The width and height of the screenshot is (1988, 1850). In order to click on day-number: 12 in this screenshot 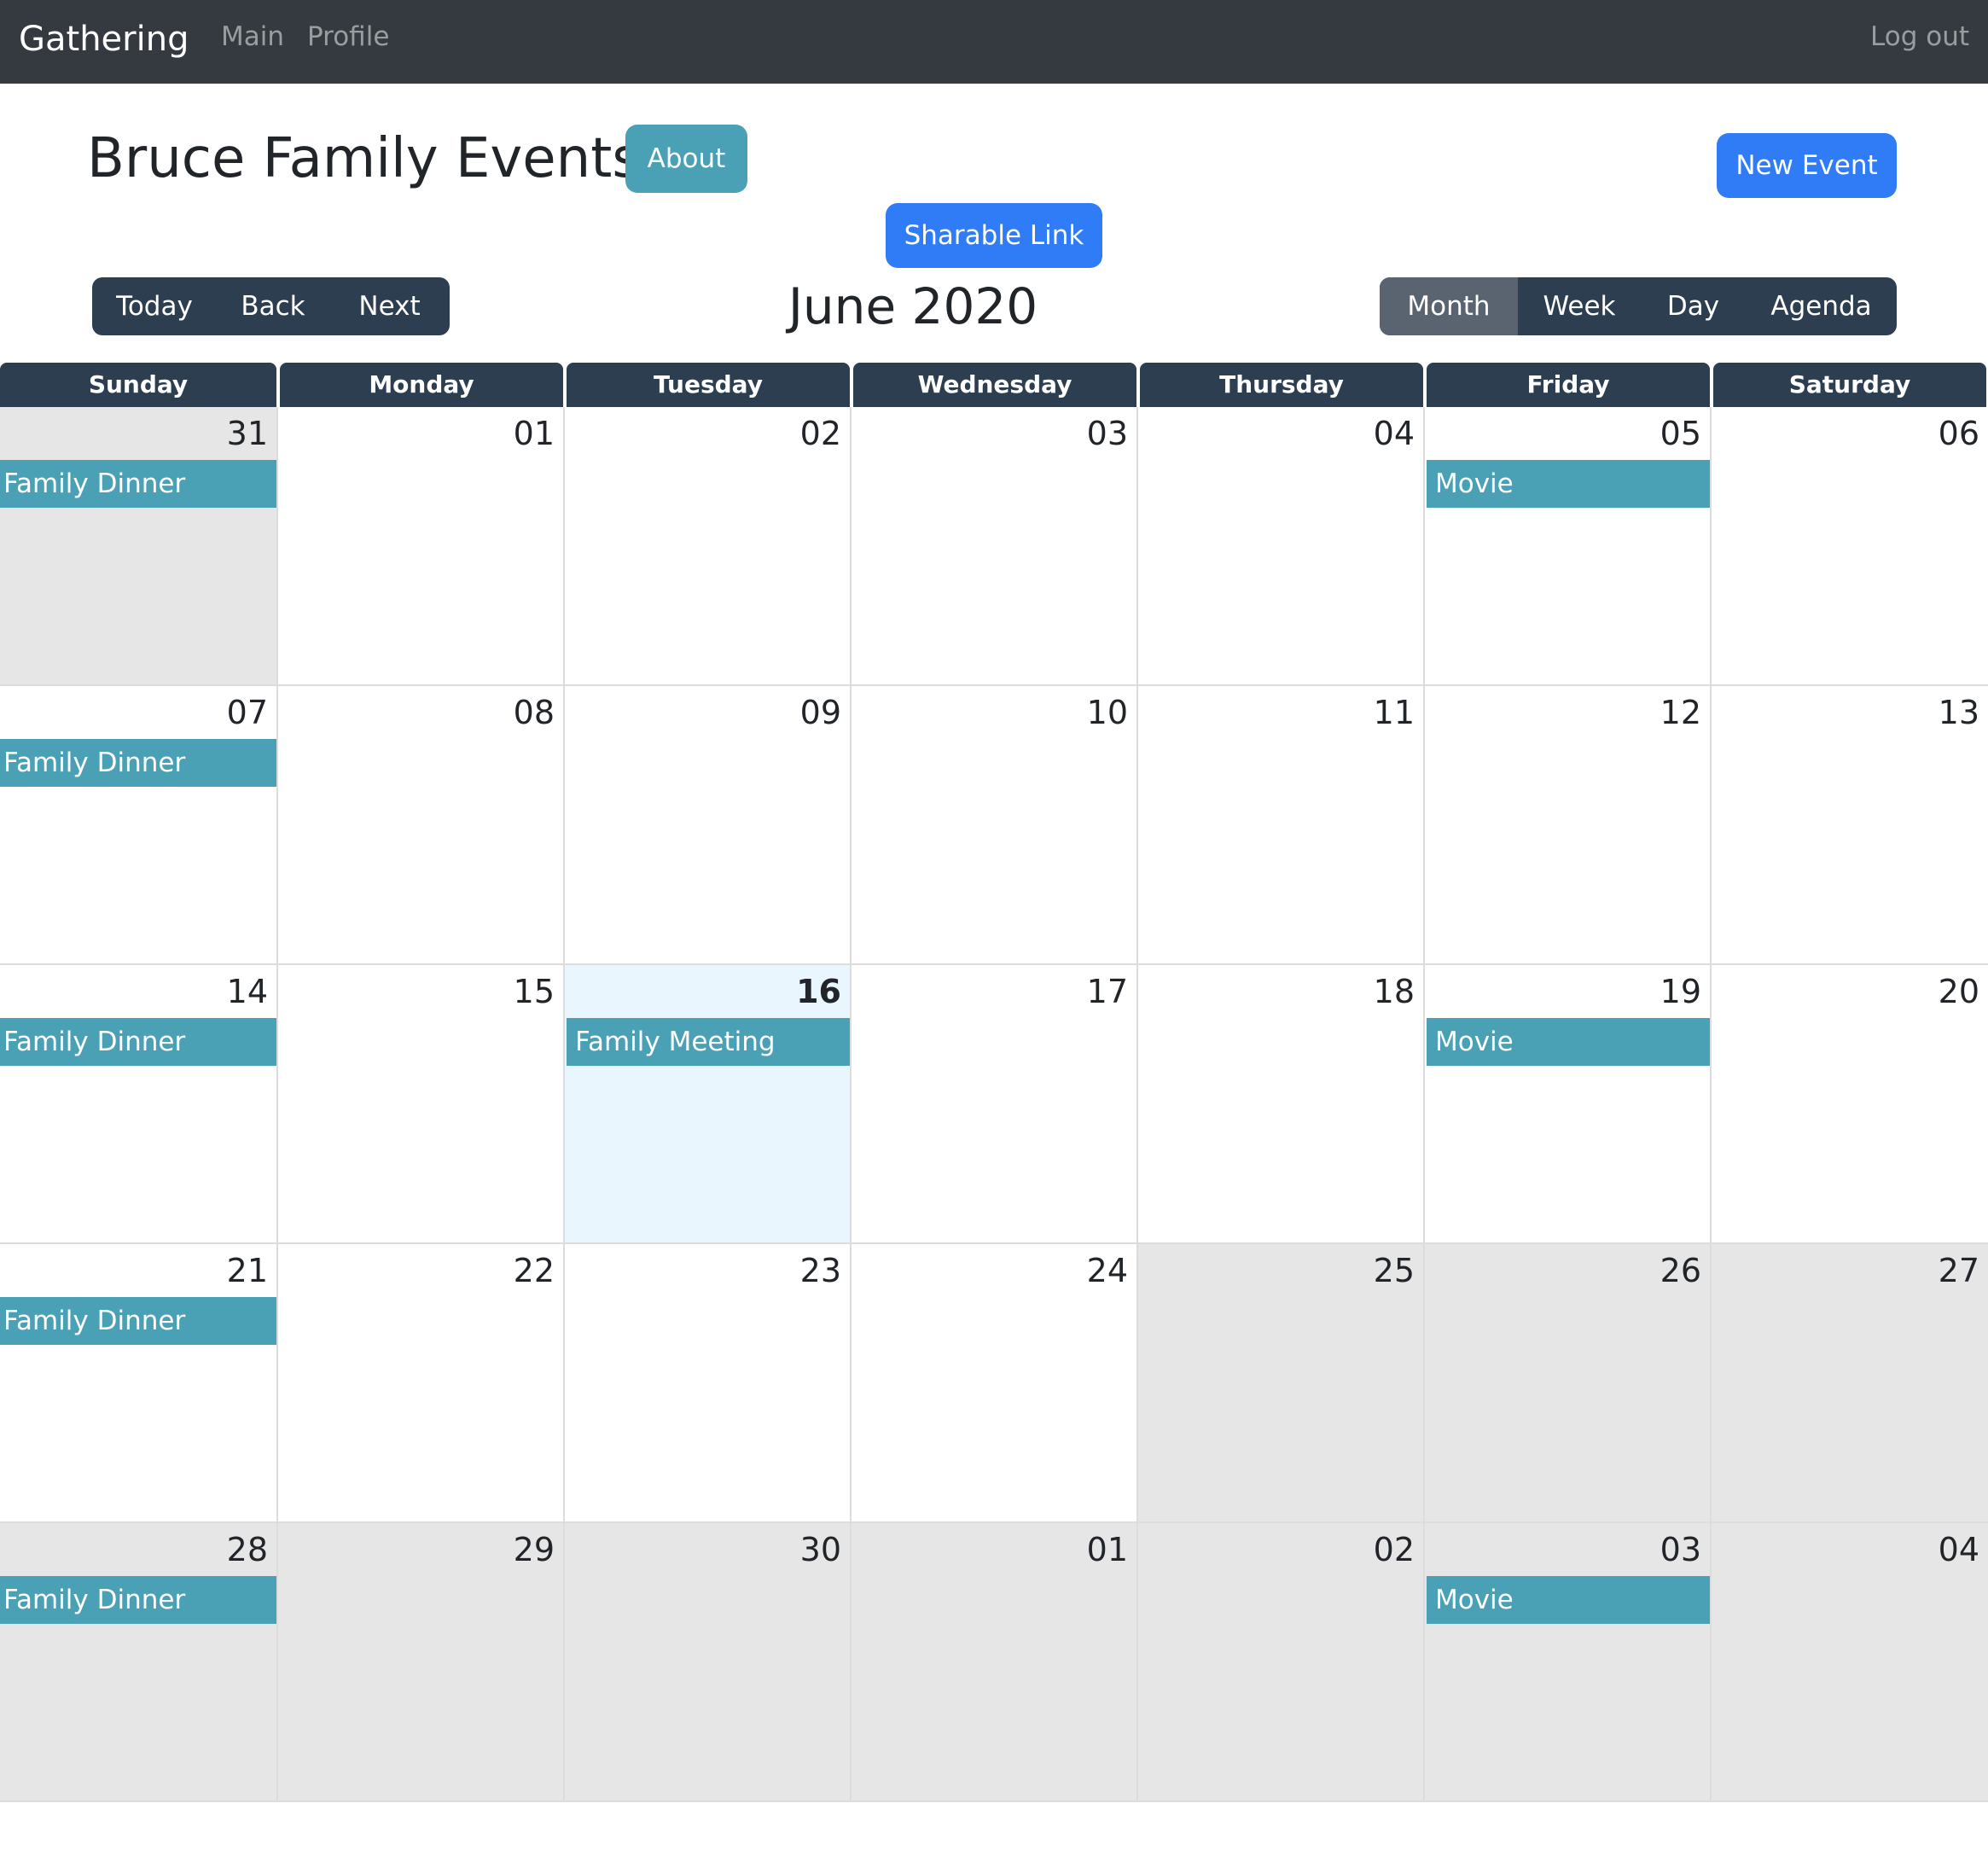, I will do `click(1680, 713)`.